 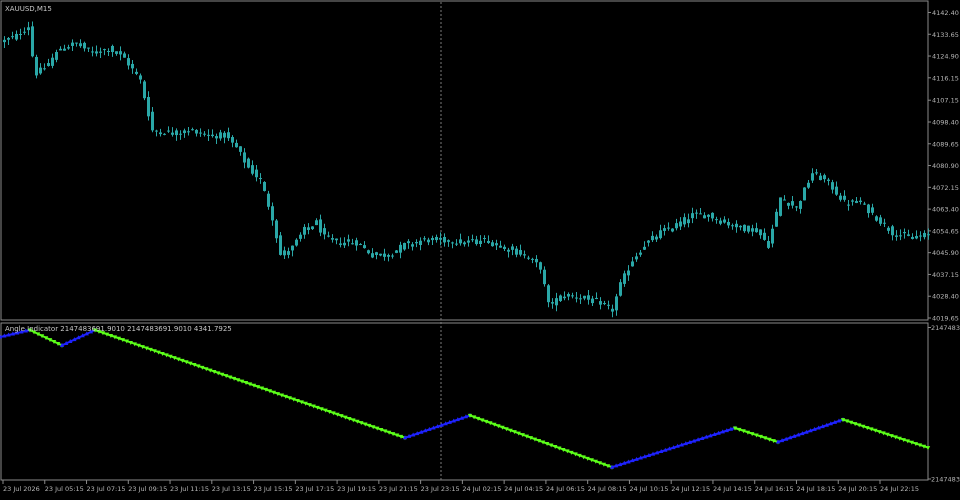 I want to click on indicator-tick-label: 2147483691, so click(x=945, y=480).